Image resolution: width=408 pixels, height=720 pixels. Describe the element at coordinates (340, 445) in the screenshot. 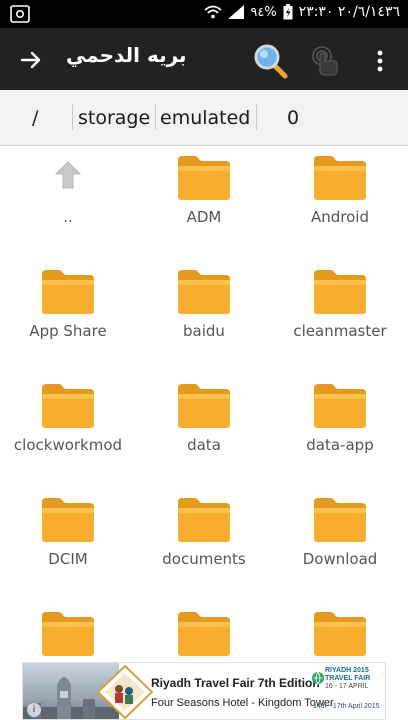

I see `item-label: data-app` at that location.